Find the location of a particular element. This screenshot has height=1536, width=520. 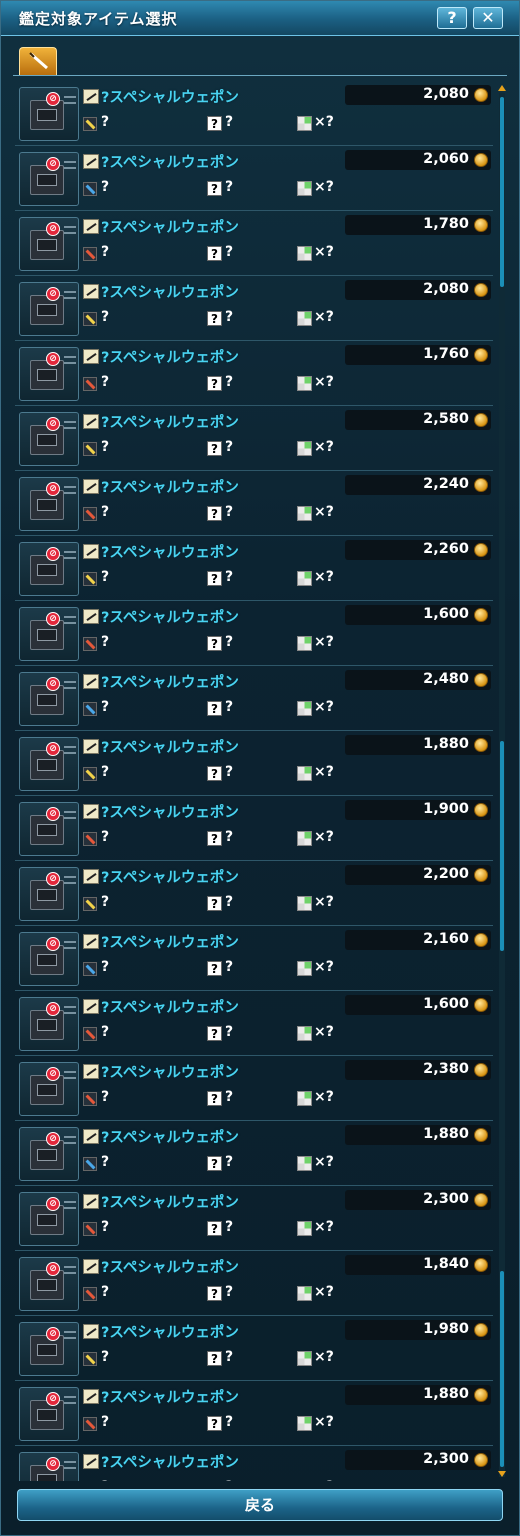

item-price: 2,300 is located at coordinates (446, 1459).